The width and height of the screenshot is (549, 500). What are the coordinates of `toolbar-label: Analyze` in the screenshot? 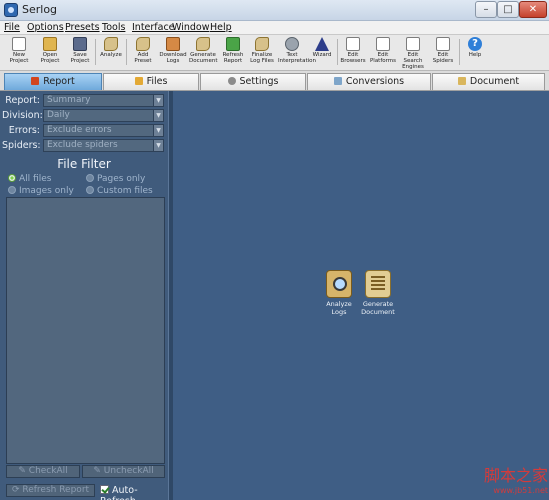 It's located at (111, 55).